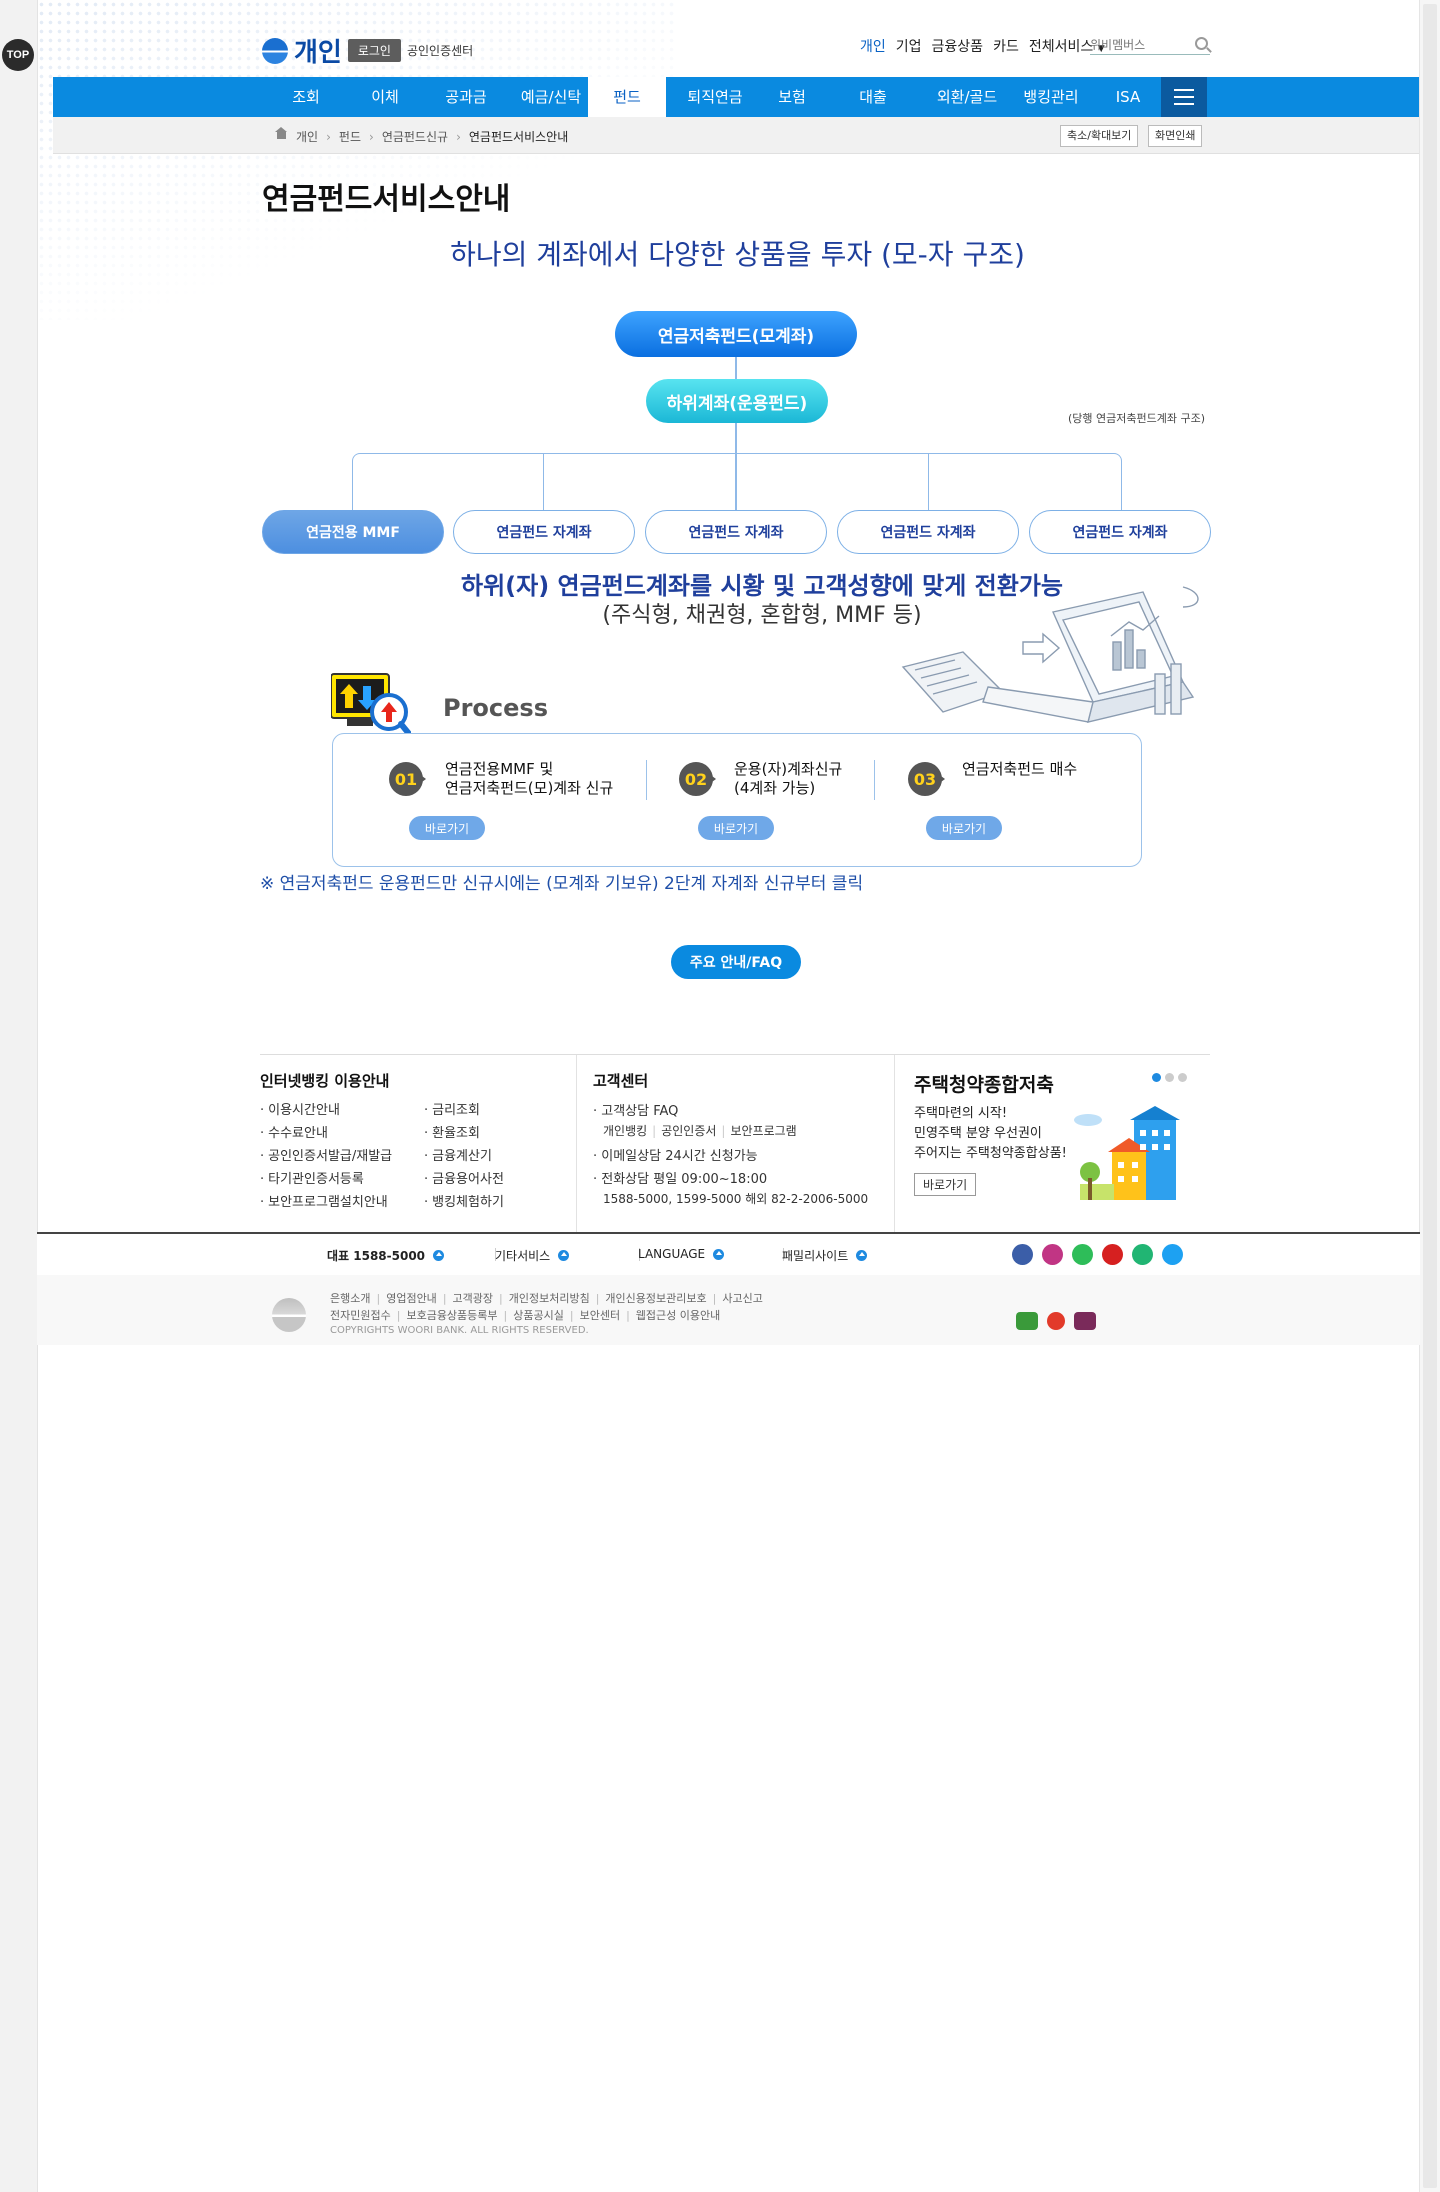  Describe the element at coordinates (326, 1202) in the screenshot. I see `banking-link: 보안프로그램설치안내` at that location.